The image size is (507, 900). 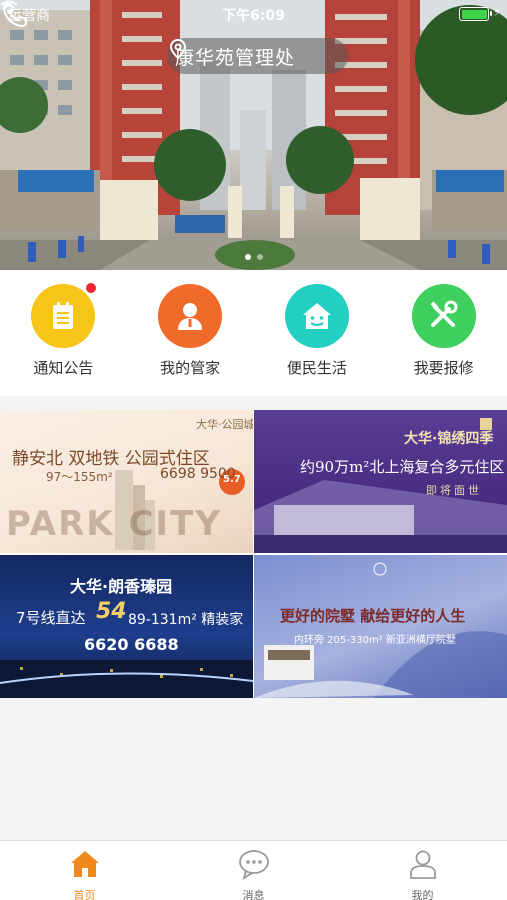 I want to click on quick-item-repair: 我要报修, so click(x=443, y=333).